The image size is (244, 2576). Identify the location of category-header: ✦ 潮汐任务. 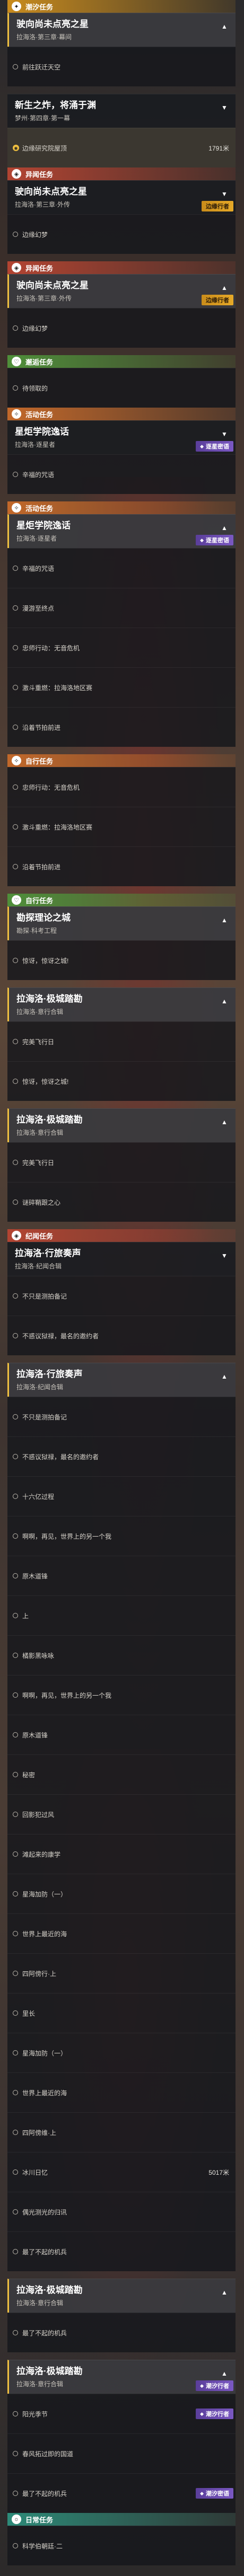
(122, 6).